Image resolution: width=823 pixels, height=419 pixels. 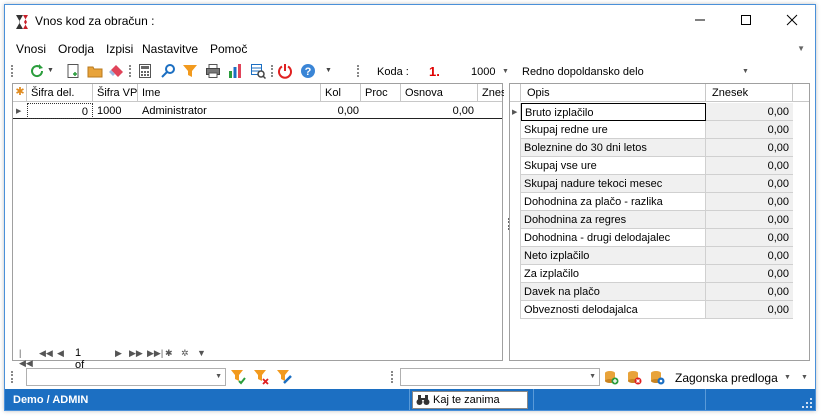 What do you see at coordinates (745, 71) in the screenshot?
I see `koda-description-dropdown-icon: ▼` at bounding box center [745, 71].